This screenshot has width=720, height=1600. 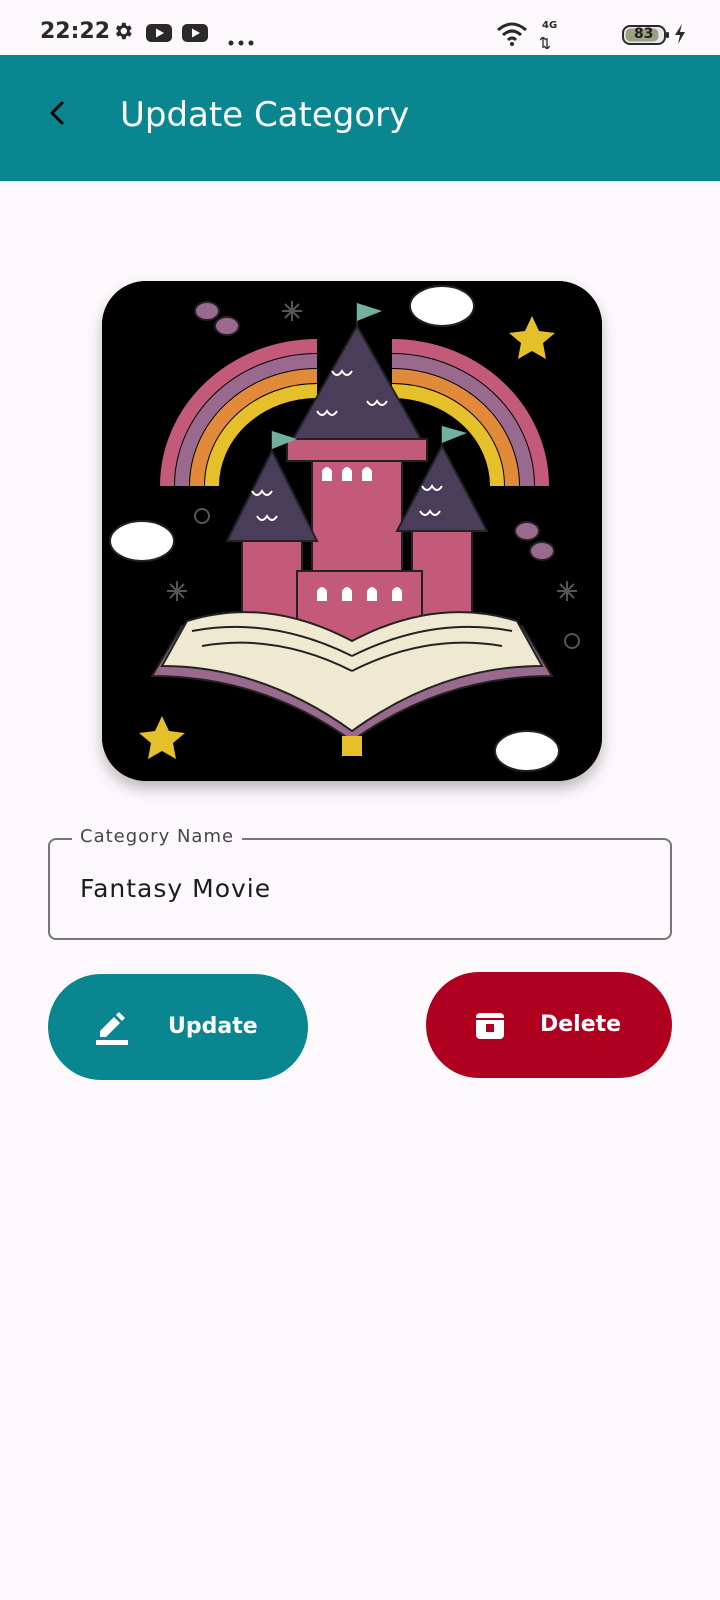 What do you see at coordinates (360, 888) in the screenshot?
I see `category-name-input` at bounding box center [360, 888].